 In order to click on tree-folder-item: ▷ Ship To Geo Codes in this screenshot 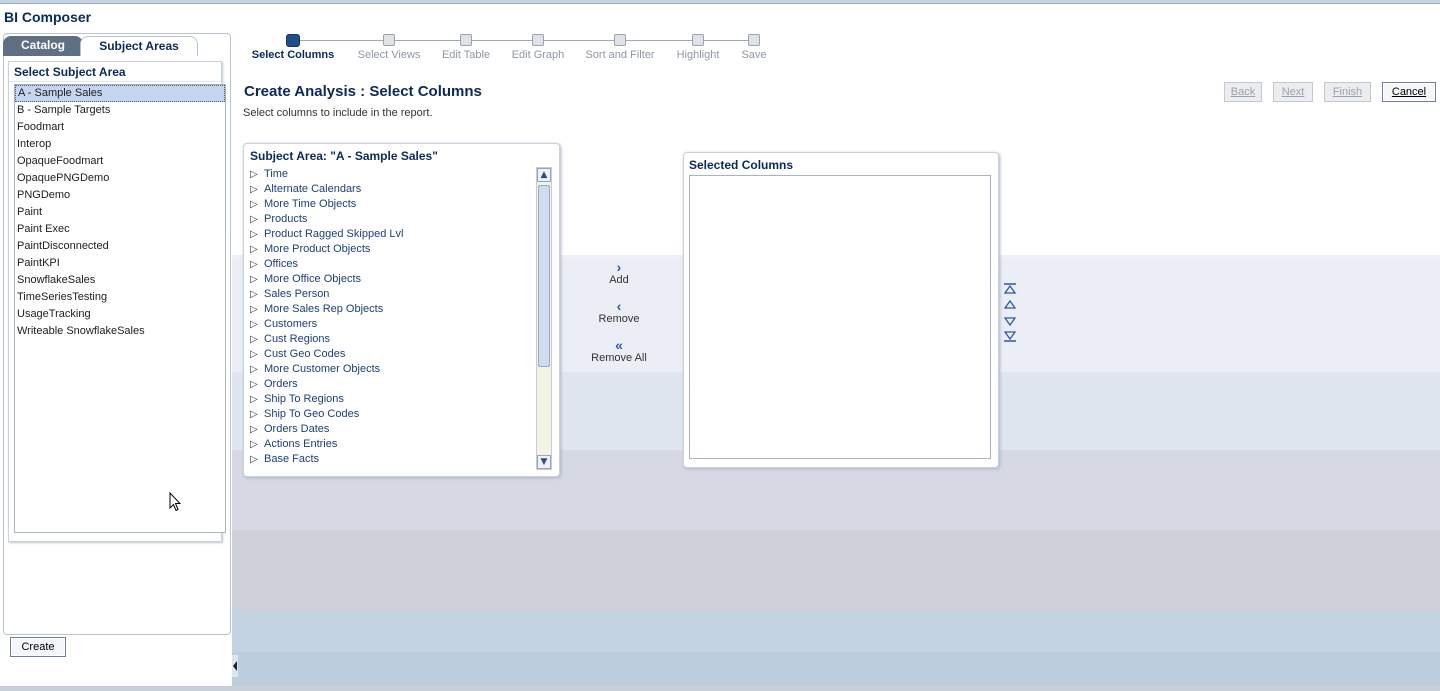, I will do `click(392, 414)`.